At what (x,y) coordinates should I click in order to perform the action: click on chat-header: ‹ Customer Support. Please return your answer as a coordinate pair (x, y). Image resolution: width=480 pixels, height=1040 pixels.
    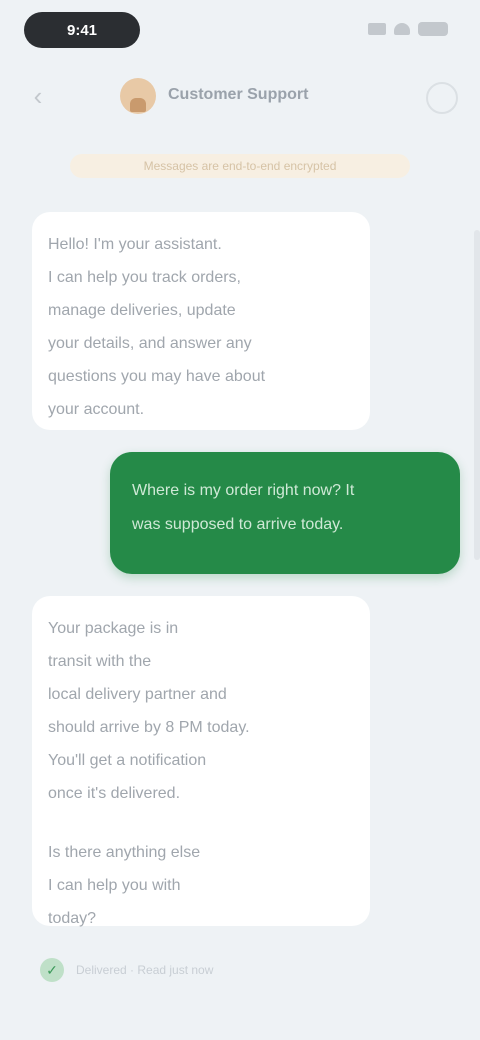
    Looking at the image, I should click on (240, 96).